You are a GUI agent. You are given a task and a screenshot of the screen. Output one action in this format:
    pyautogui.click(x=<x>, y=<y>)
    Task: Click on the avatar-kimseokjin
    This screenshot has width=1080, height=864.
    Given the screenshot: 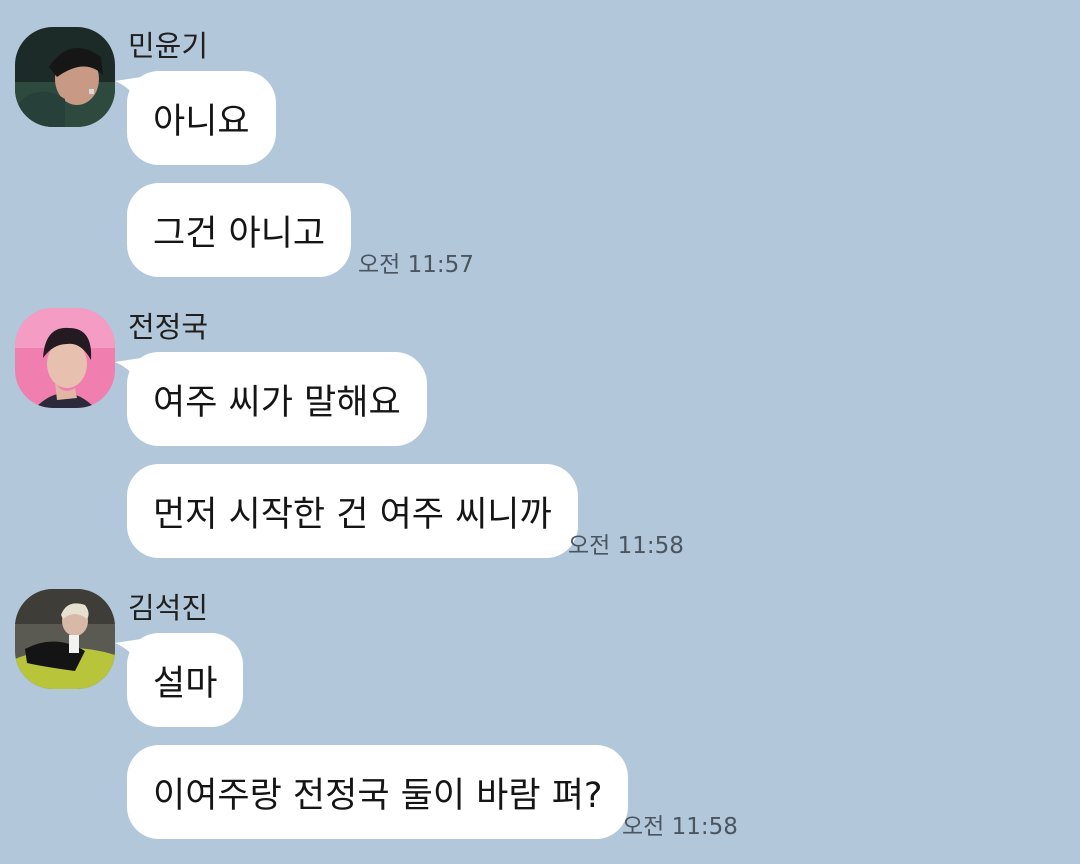 What is the action you would take?
    pyautogui.click(x=65, y=639)
    